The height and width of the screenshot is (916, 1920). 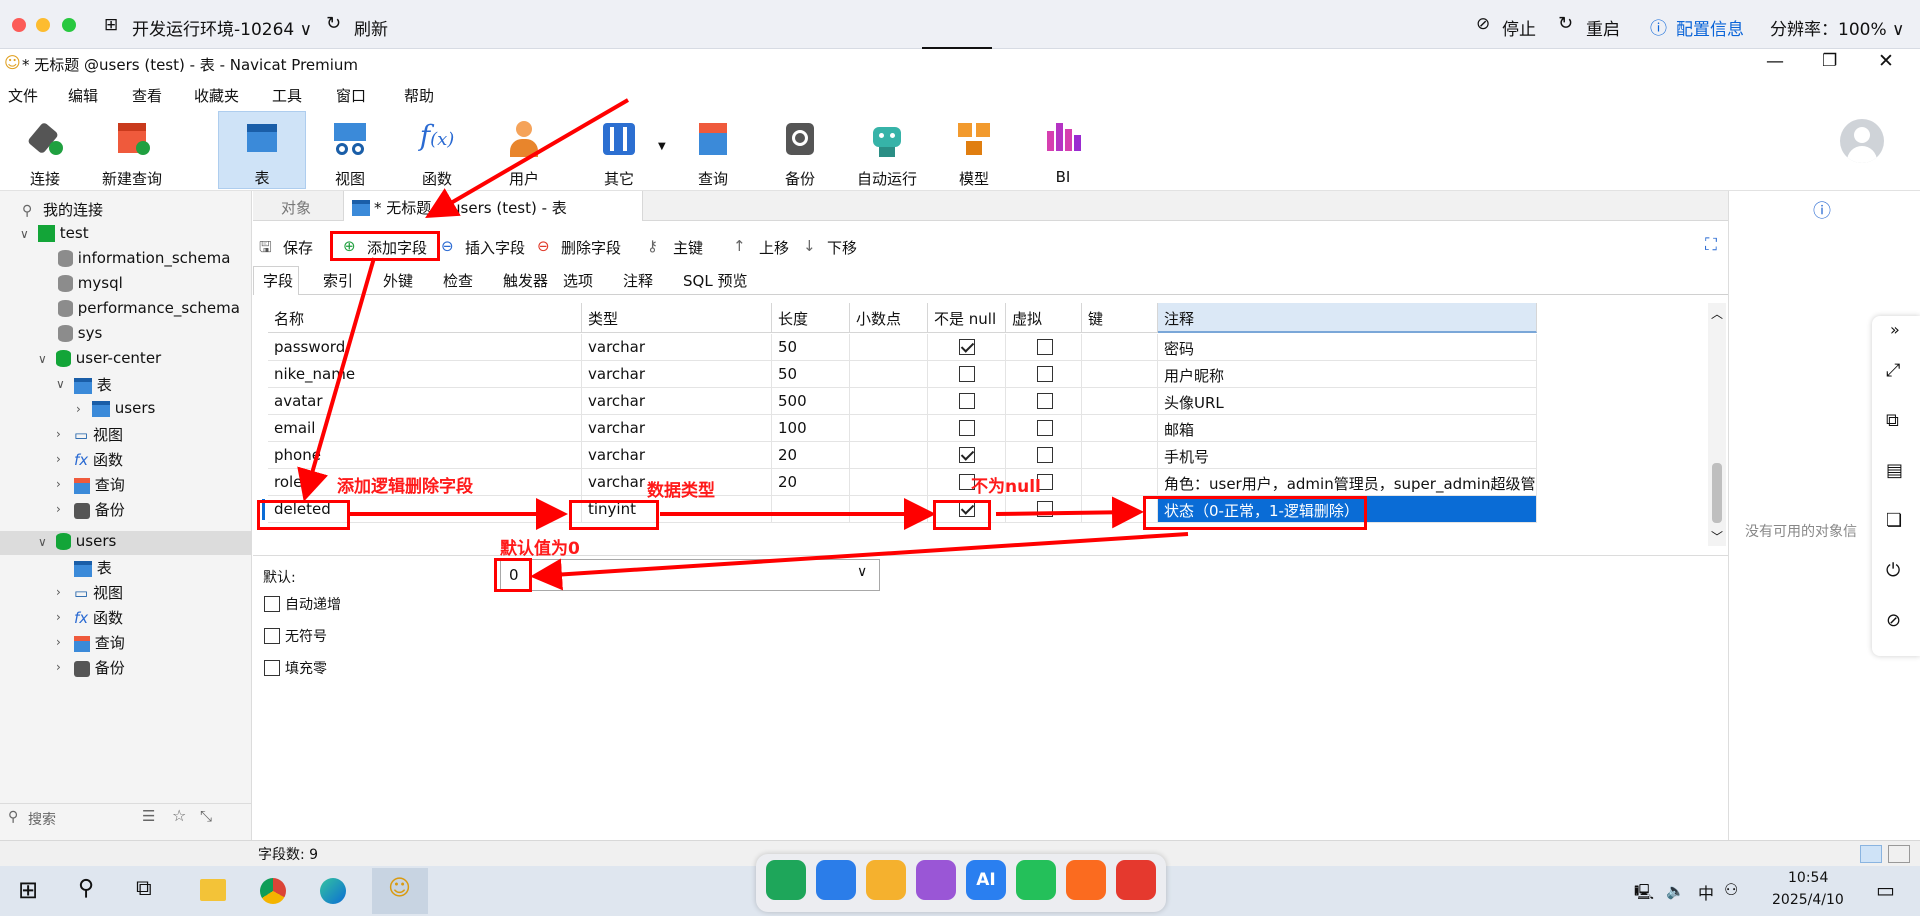 I want to click on tree-db-sys: sys, so click(x=80, y=336).